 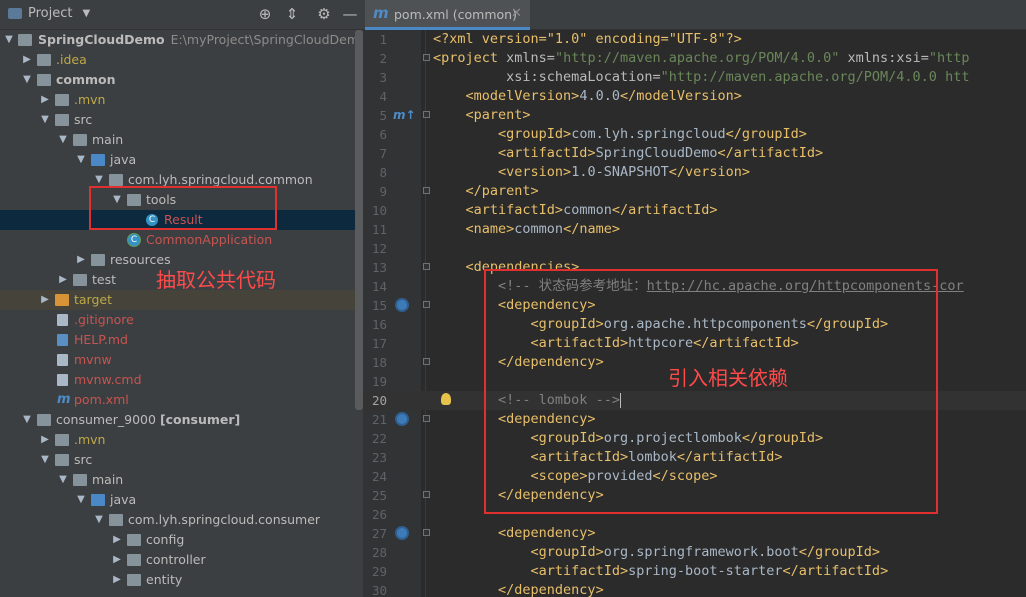 What do you see at coordinates (86, 13) in the screenshot?
I see `chevron-down-icon: ▼` at bounding box center [86, 13].